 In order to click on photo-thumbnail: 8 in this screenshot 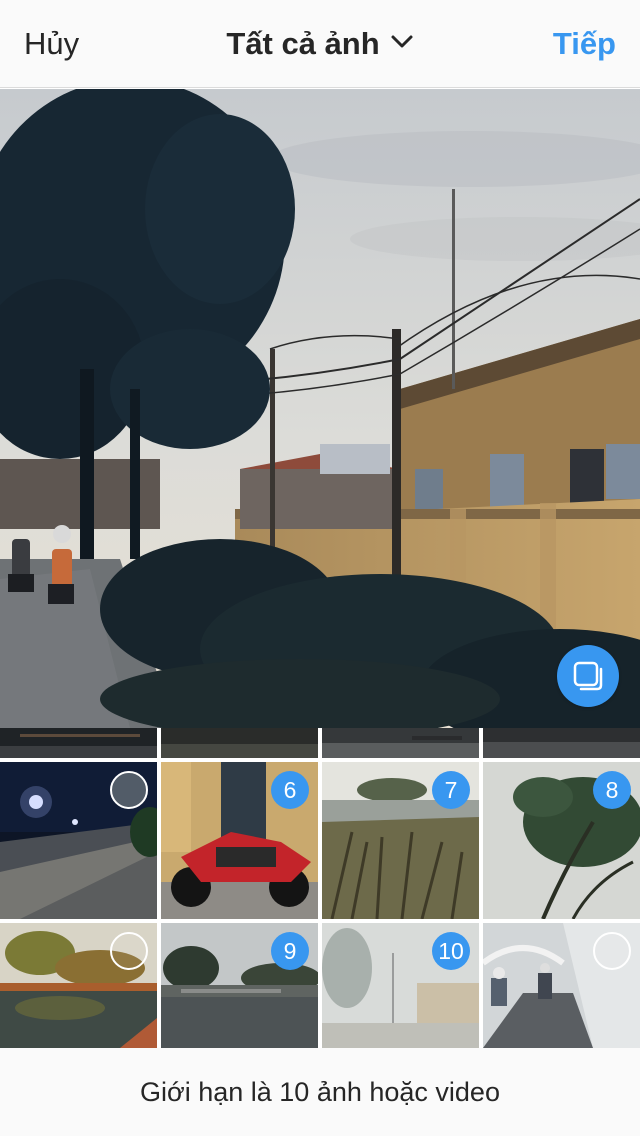, I will do `click(561, 840)`.